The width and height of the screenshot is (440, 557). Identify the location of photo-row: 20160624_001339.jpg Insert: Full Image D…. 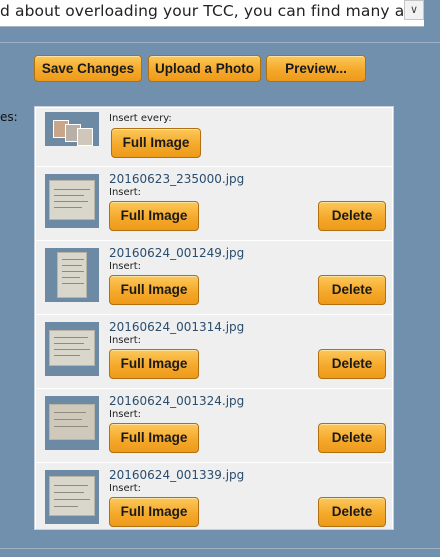
(214, 496).